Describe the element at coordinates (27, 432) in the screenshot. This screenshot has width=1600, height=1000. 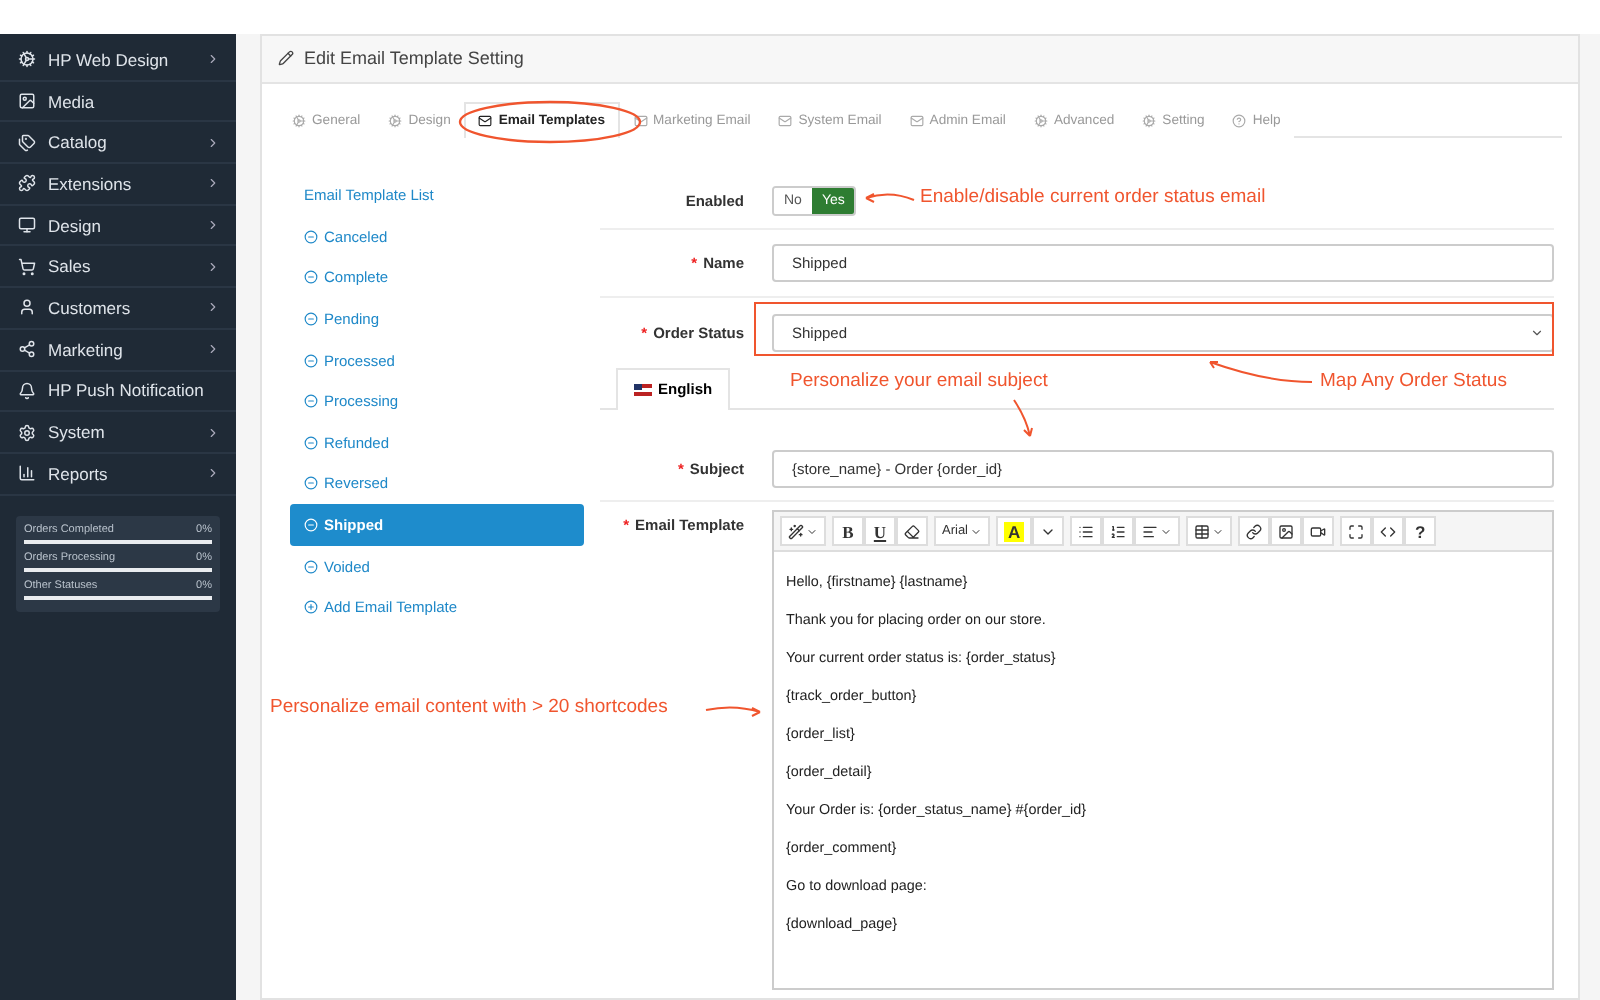
I see `settings-icon` at that location.